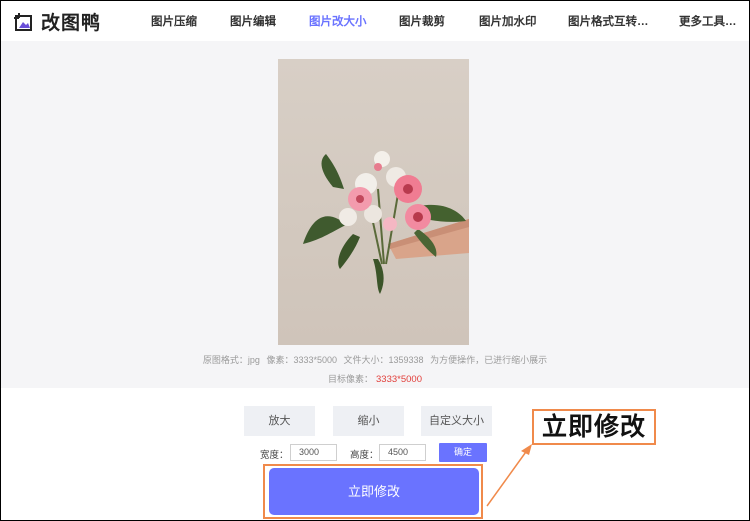 The width and height of the screenshot is (750, 521). I want to click on callout-label: 立即修改, so click(594, 427).